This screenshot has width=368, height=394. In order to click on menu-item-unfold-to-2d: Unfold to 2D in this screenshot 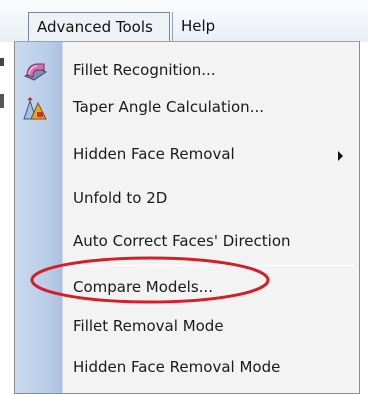, I will do `click(187, 199)`.